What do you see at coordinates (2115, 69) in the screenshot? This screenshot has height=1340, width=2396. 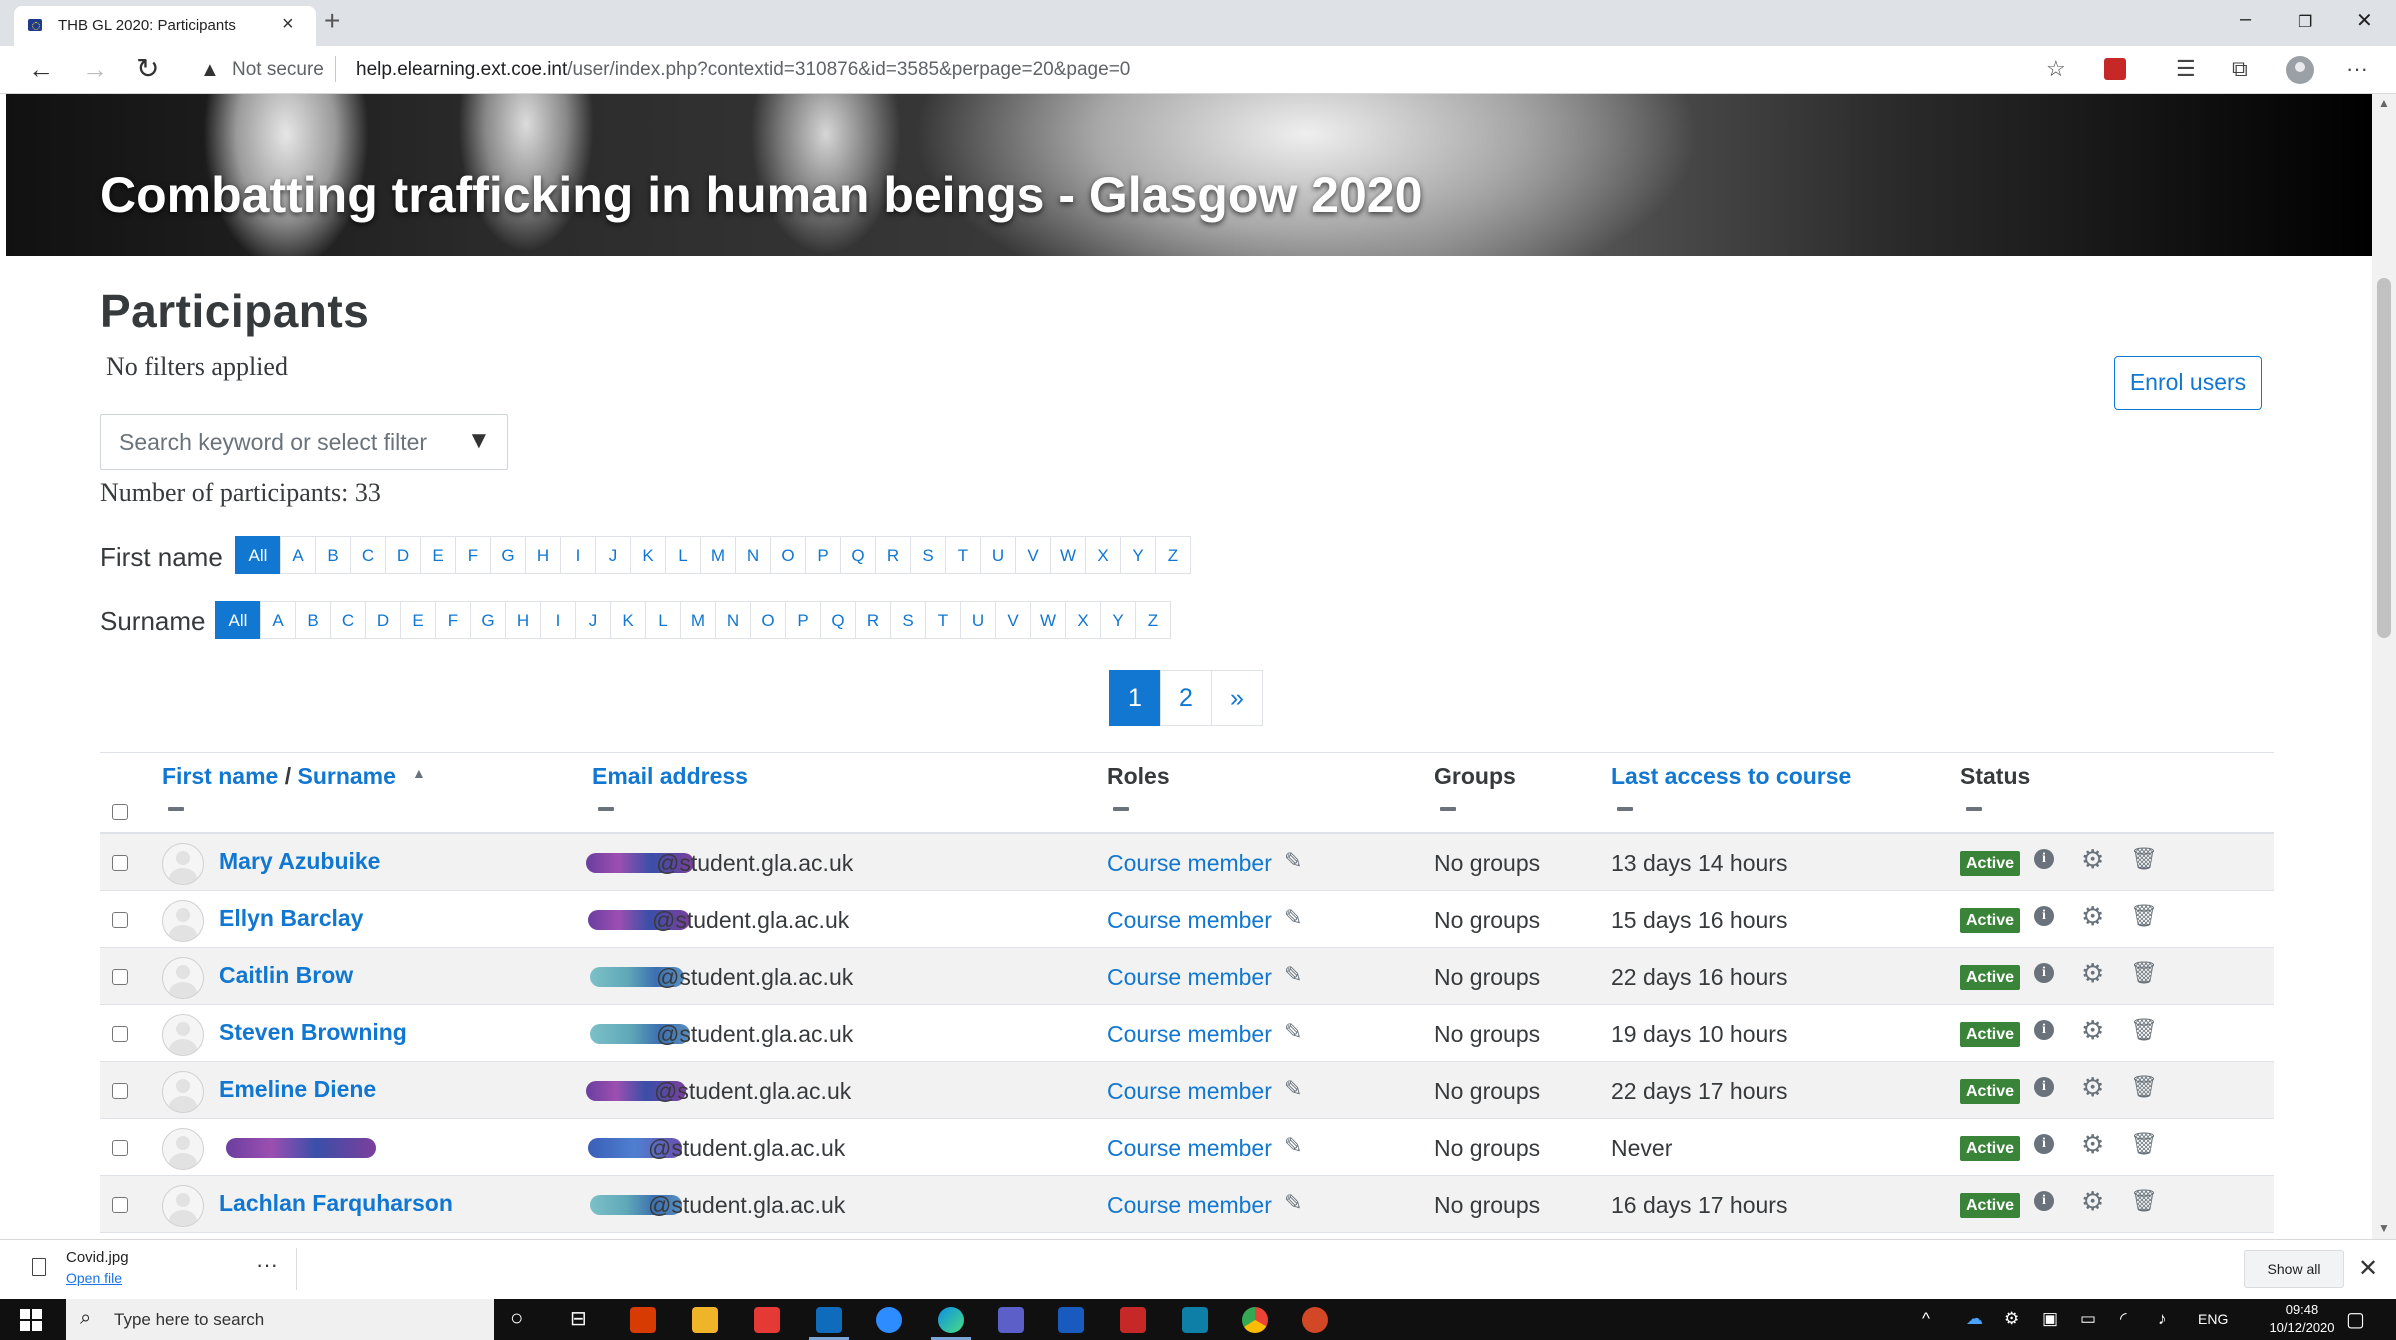 I see `extension-icon` at bounding box center [2115, 69].